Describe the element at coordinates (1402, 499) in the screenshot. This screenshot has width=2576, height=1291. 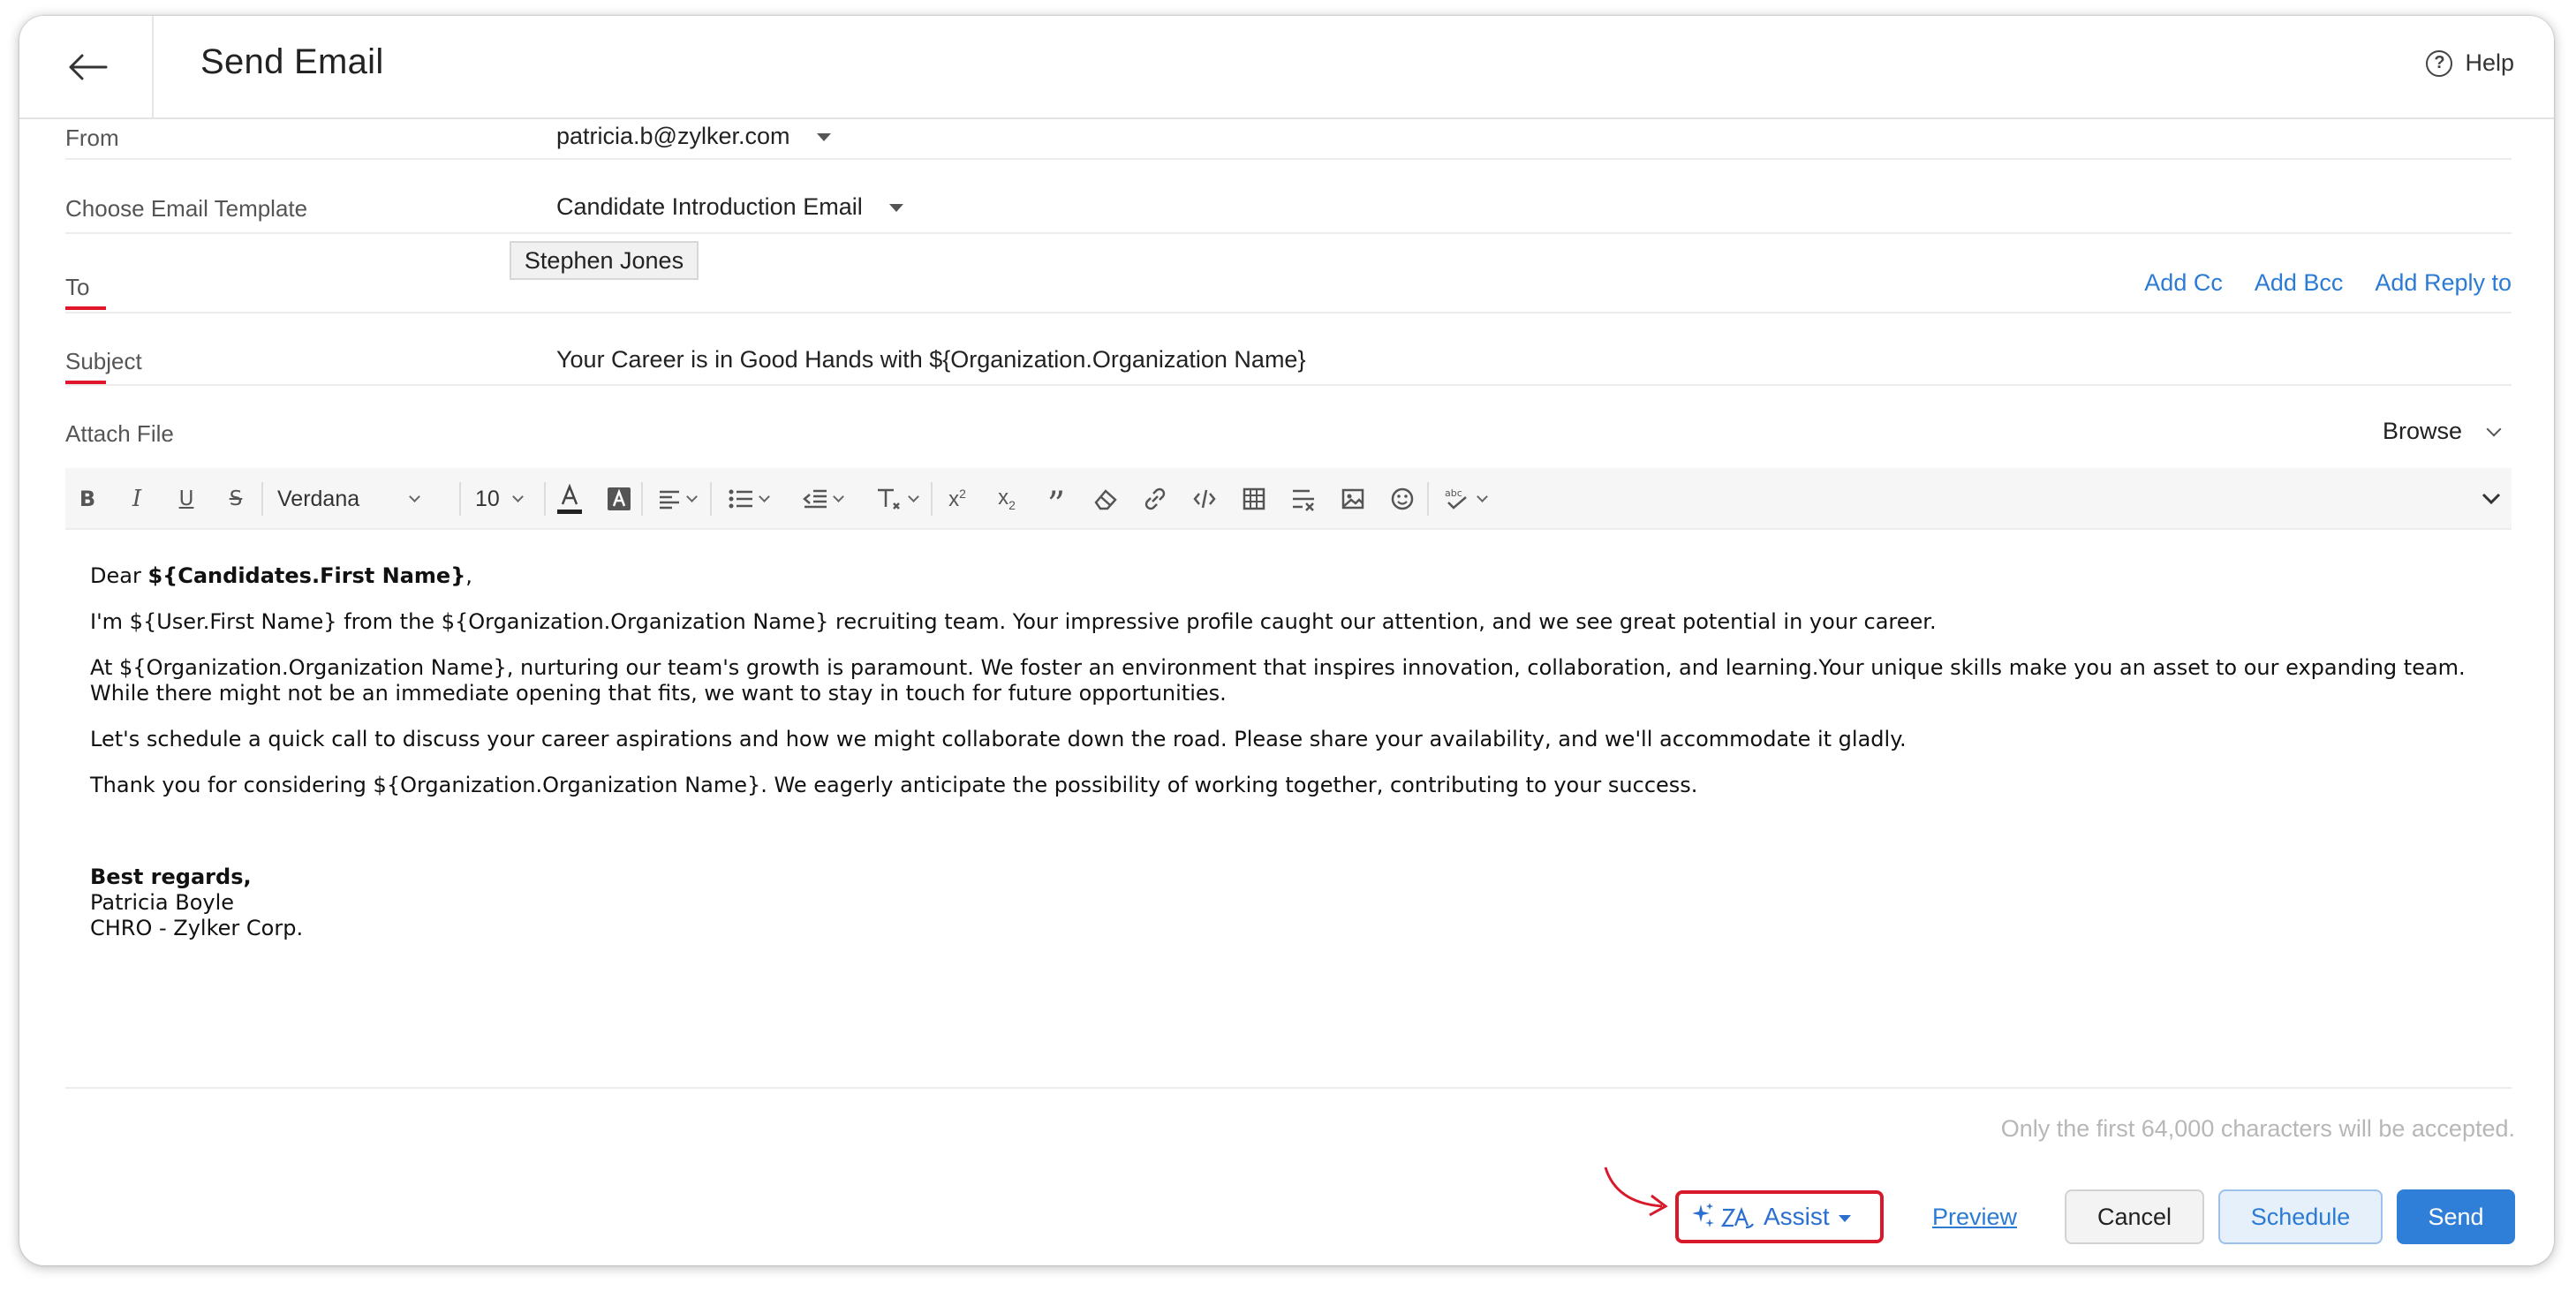
I see `emoji-icon` at that location.